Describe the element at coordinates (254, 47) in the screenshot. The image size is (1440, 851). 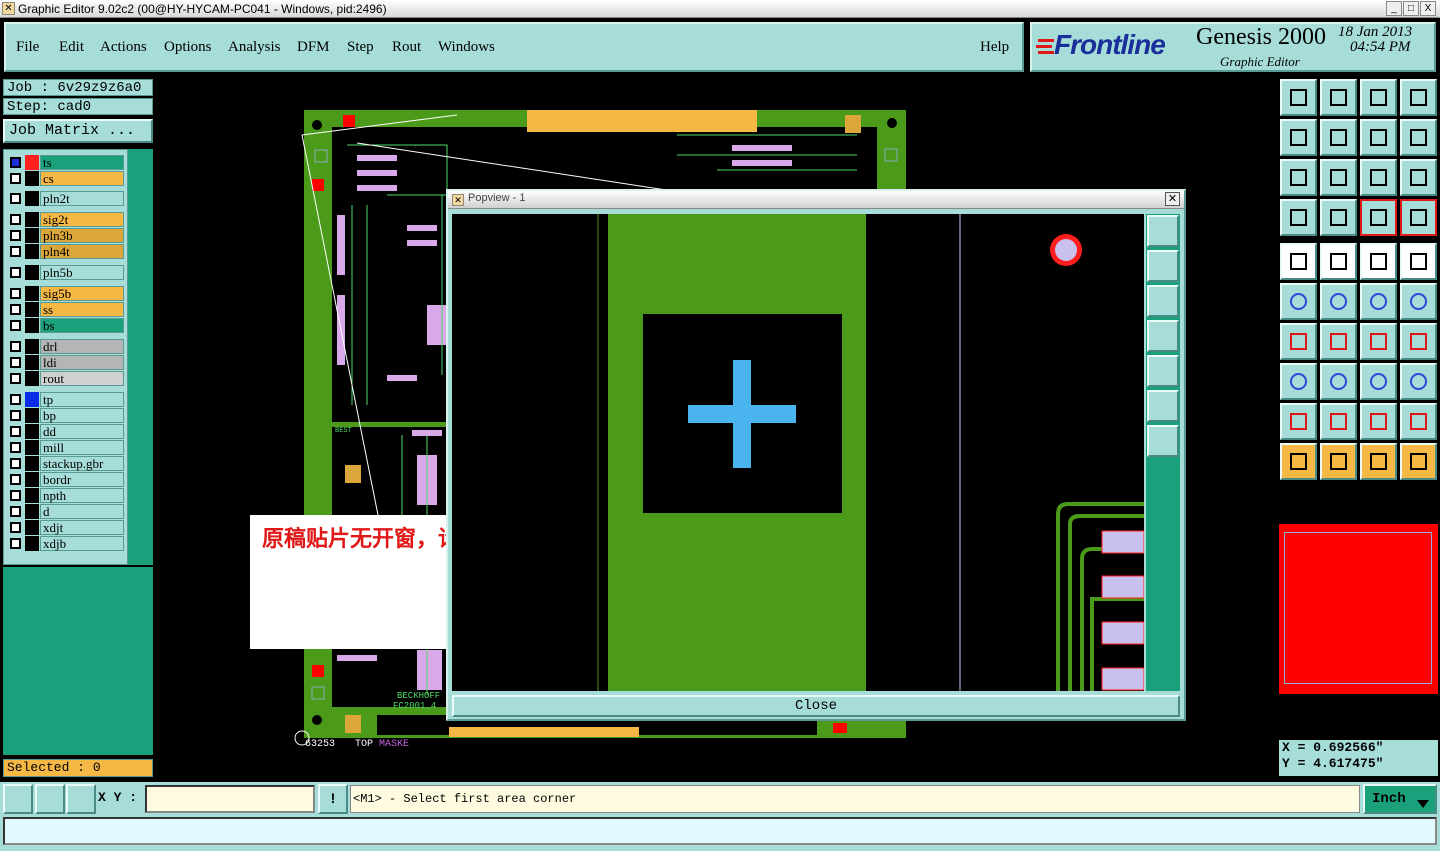
I see `menu-analysis: Analysis` at that location.